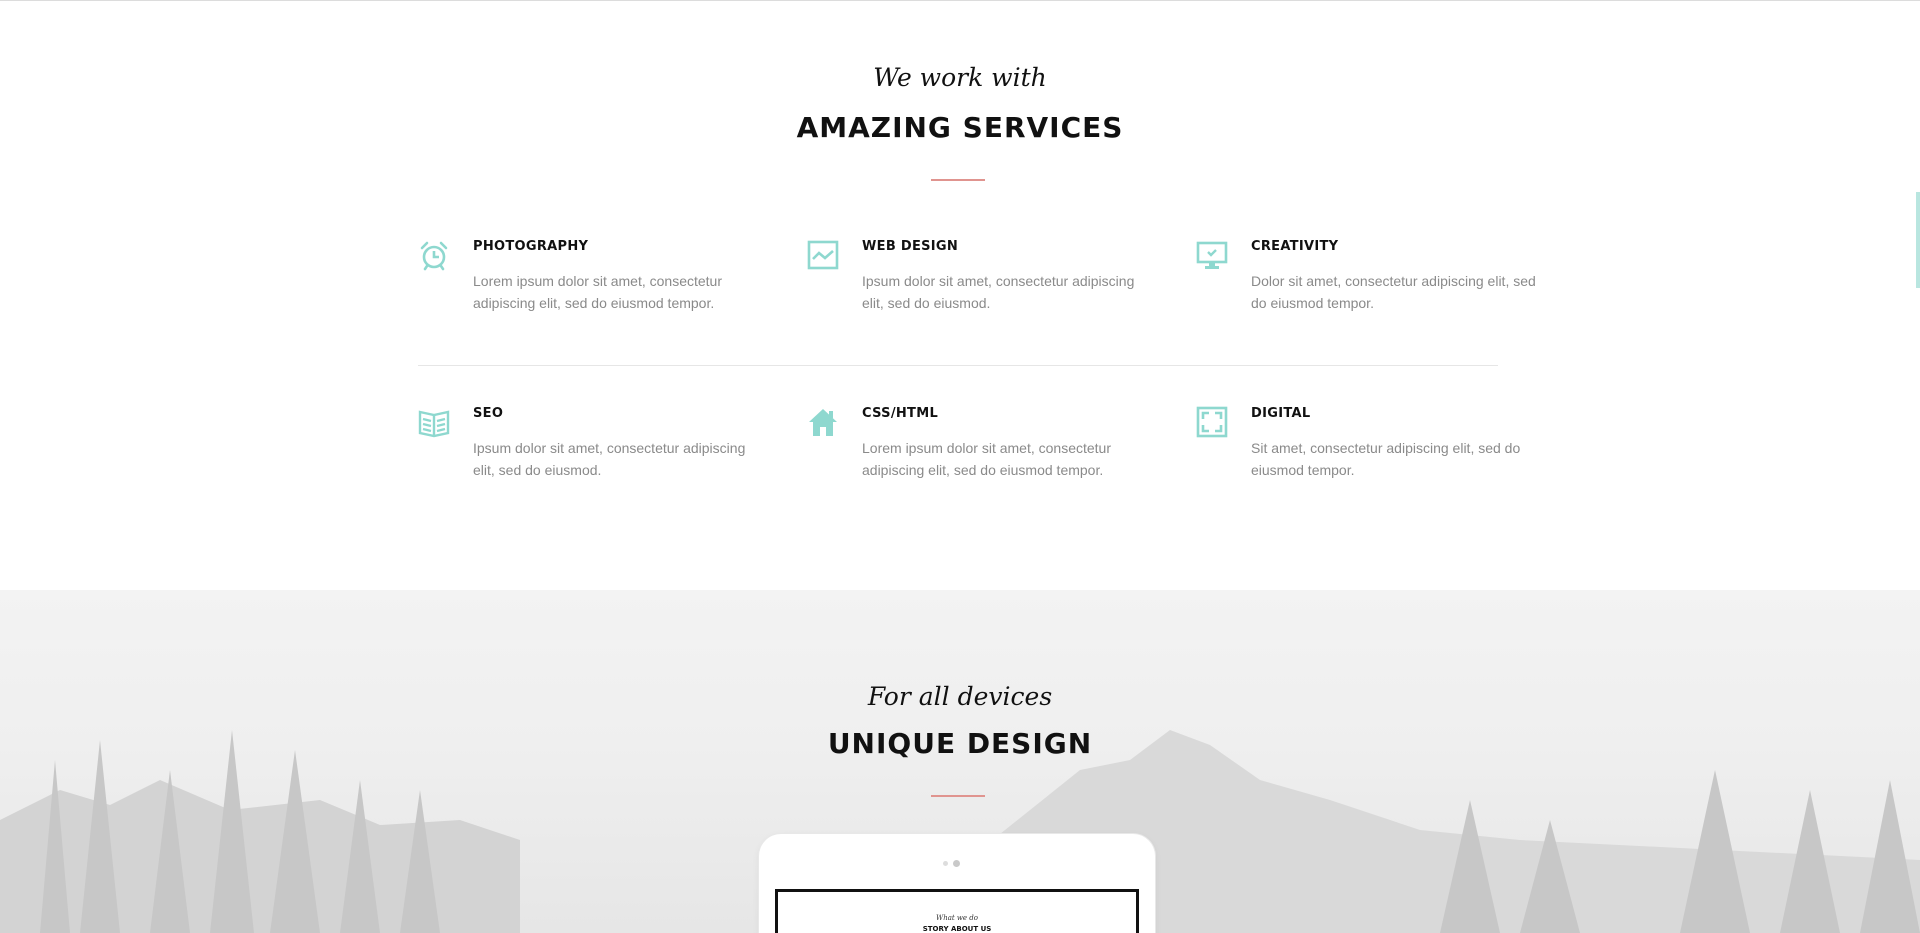 The width and height of the screenshot is (1920, 933). Describe the element at coordinates (434, 422) in the screenshot. I see `book-icon` at that location.